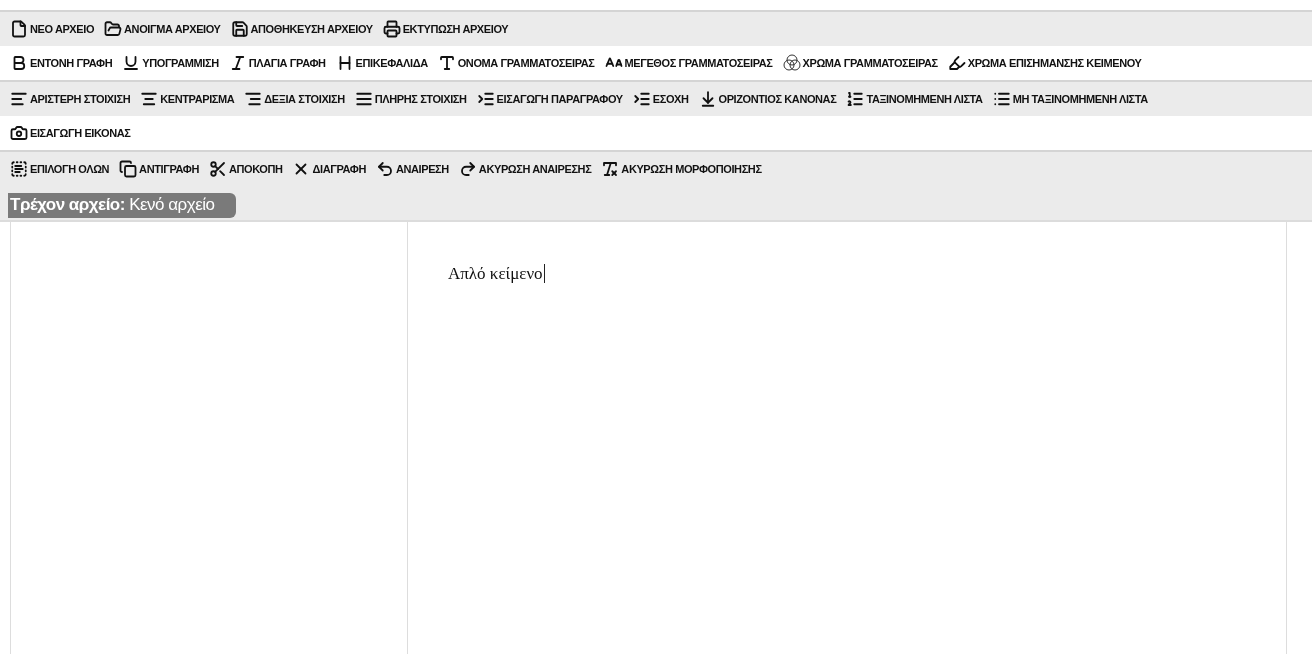  I want to click on underline-icon, so click(131, 63).